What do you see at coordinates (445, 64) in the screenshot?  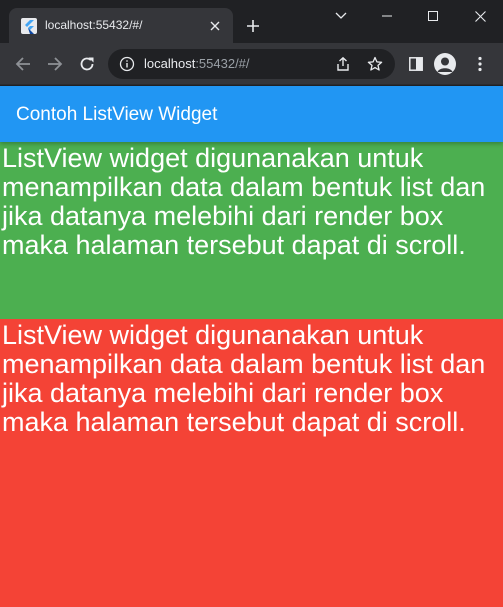 I see `profile-avatar-icon` at bounding box center [445, 64].